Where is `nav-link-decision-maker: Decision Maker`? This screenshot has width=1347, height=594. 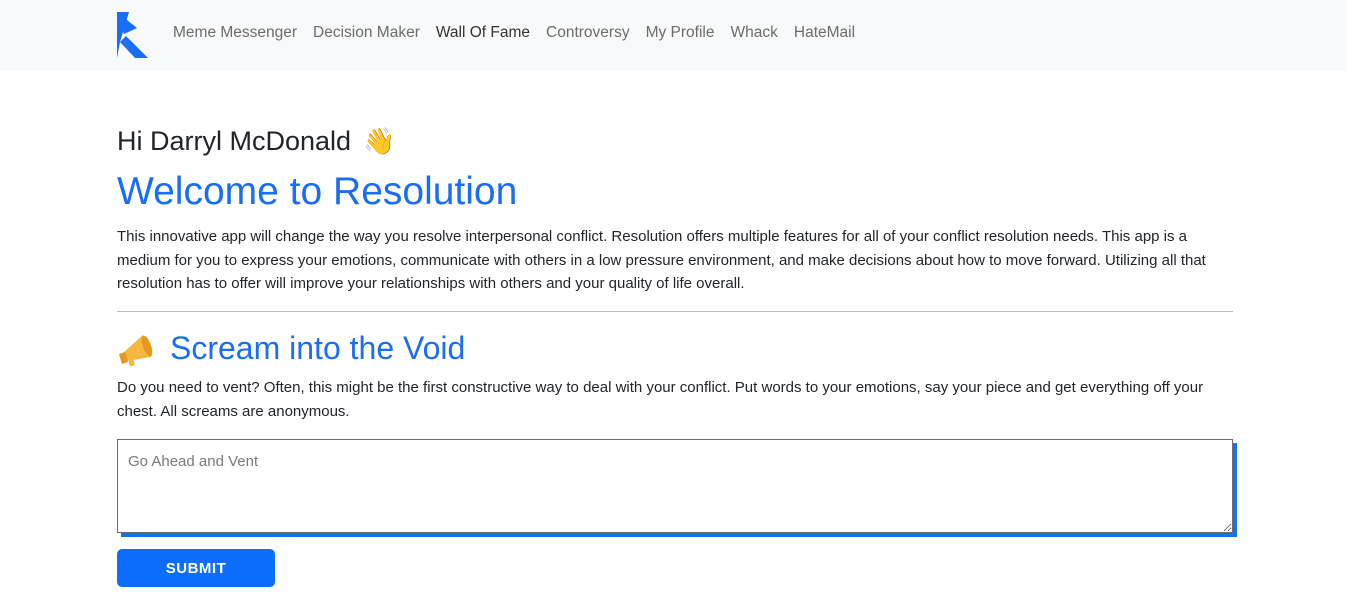 nav-link-decision-maker: Decision Maker is located at coordinates (366, 33).